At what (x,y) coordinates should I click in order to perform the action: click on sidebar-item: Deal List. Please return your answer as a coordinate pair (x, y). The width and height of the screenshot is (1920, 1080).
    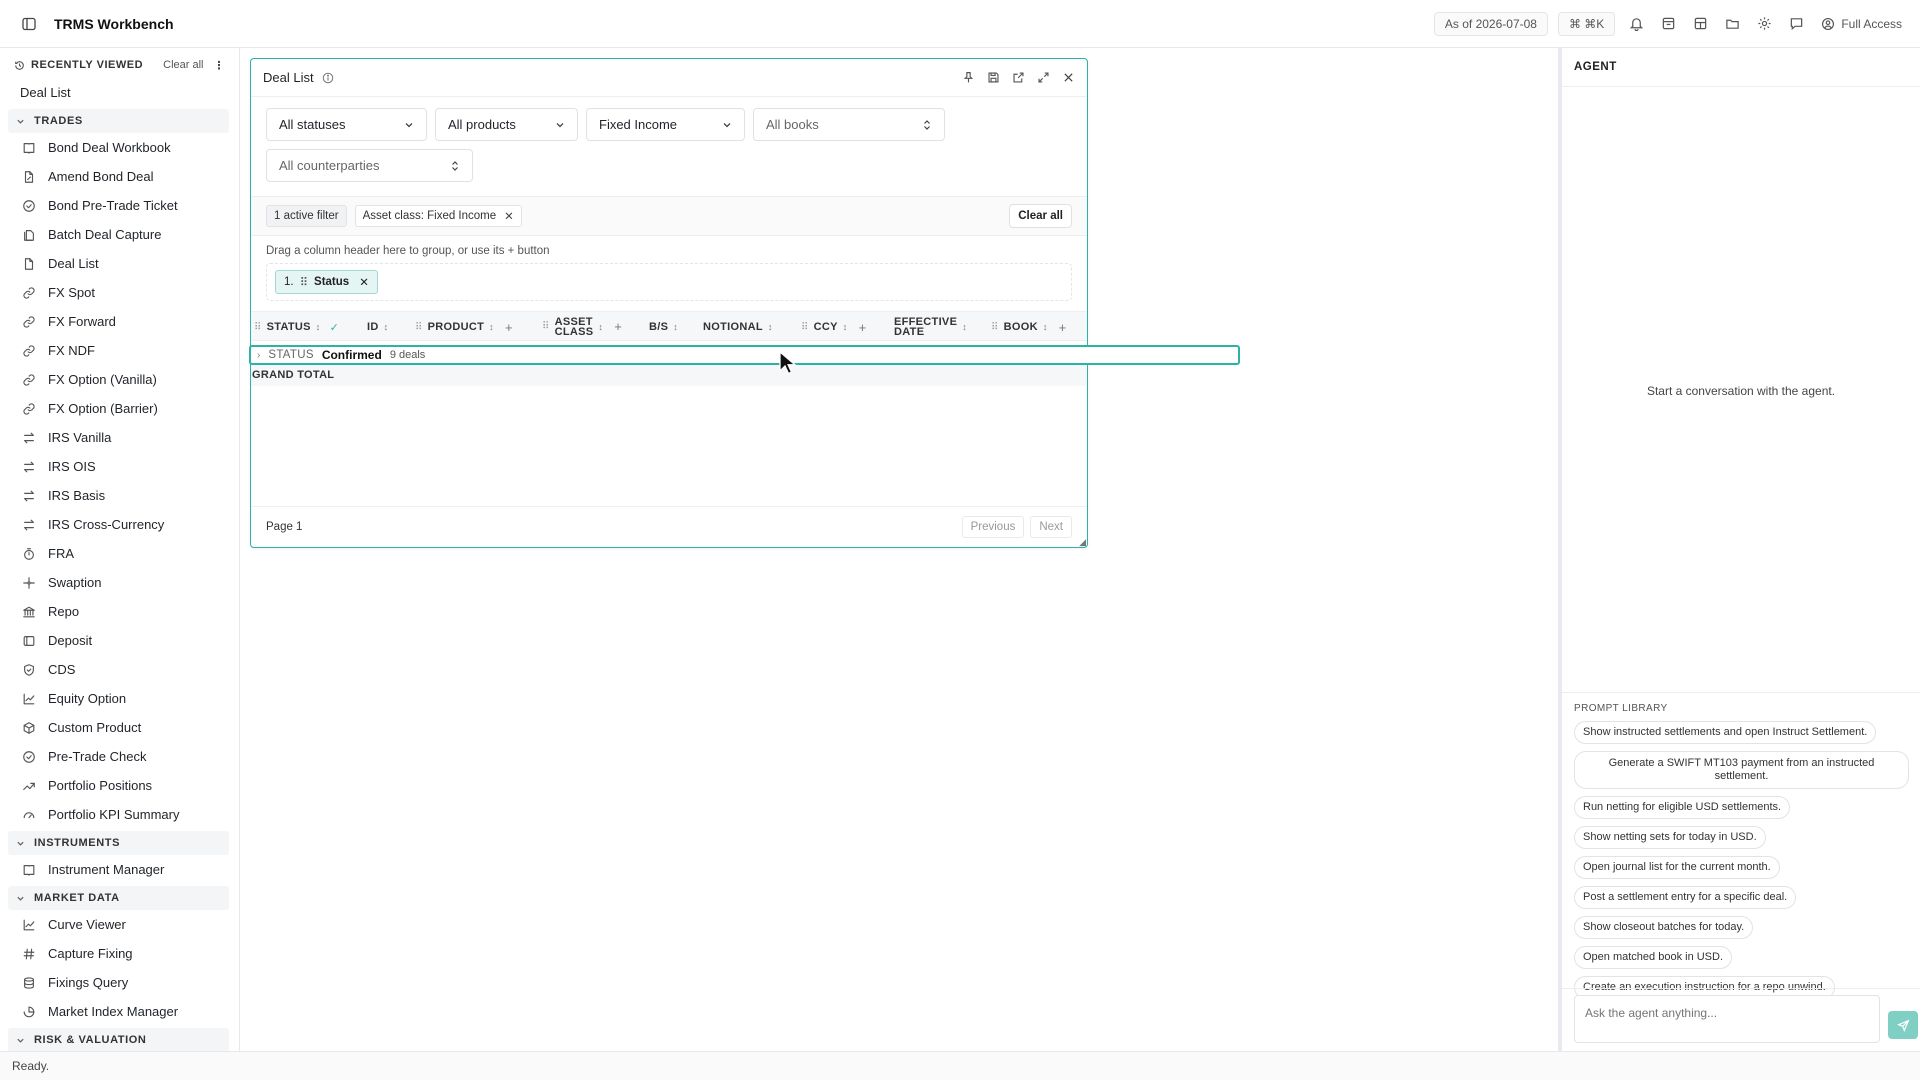
    Looking at the image, I should click on (119, 263).